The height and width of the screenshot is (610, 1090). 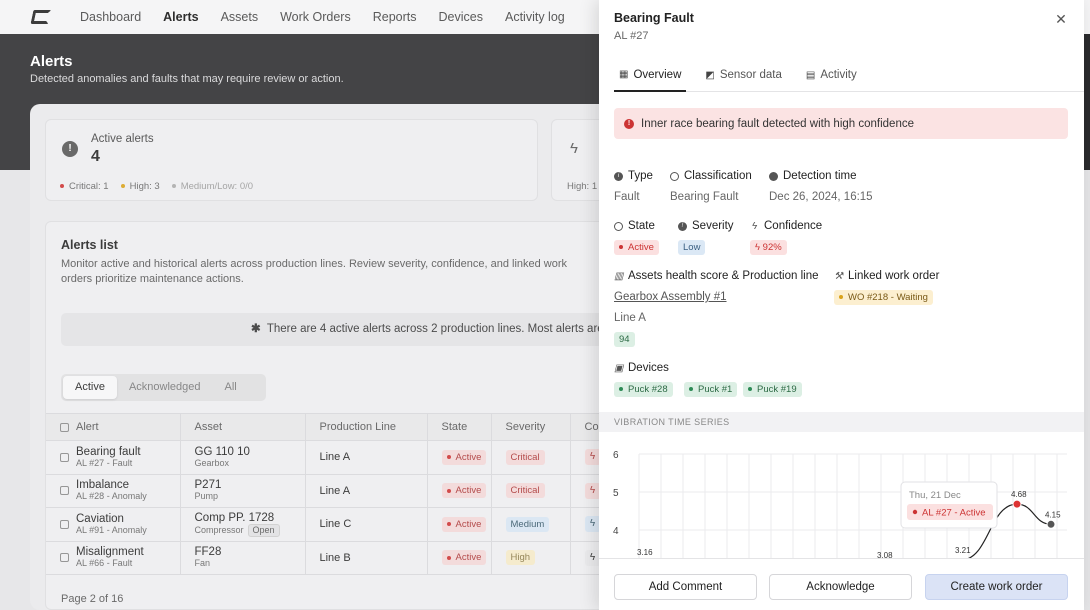 I want to click on confidence-label: ϟ Confidence, so click(x=787, y=226).